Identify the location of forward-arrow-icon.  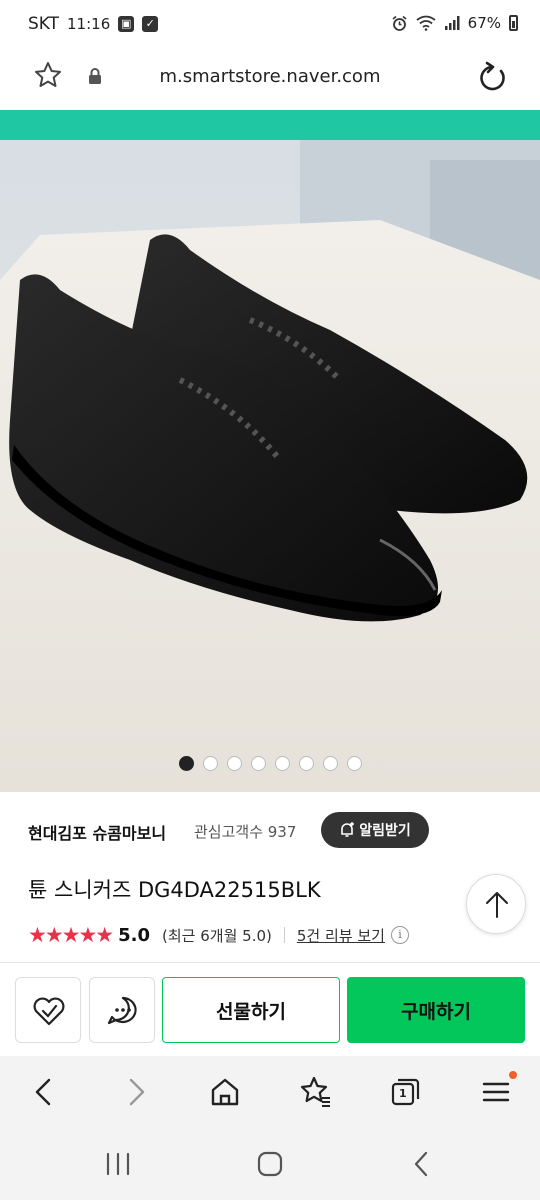
(136, 1092).